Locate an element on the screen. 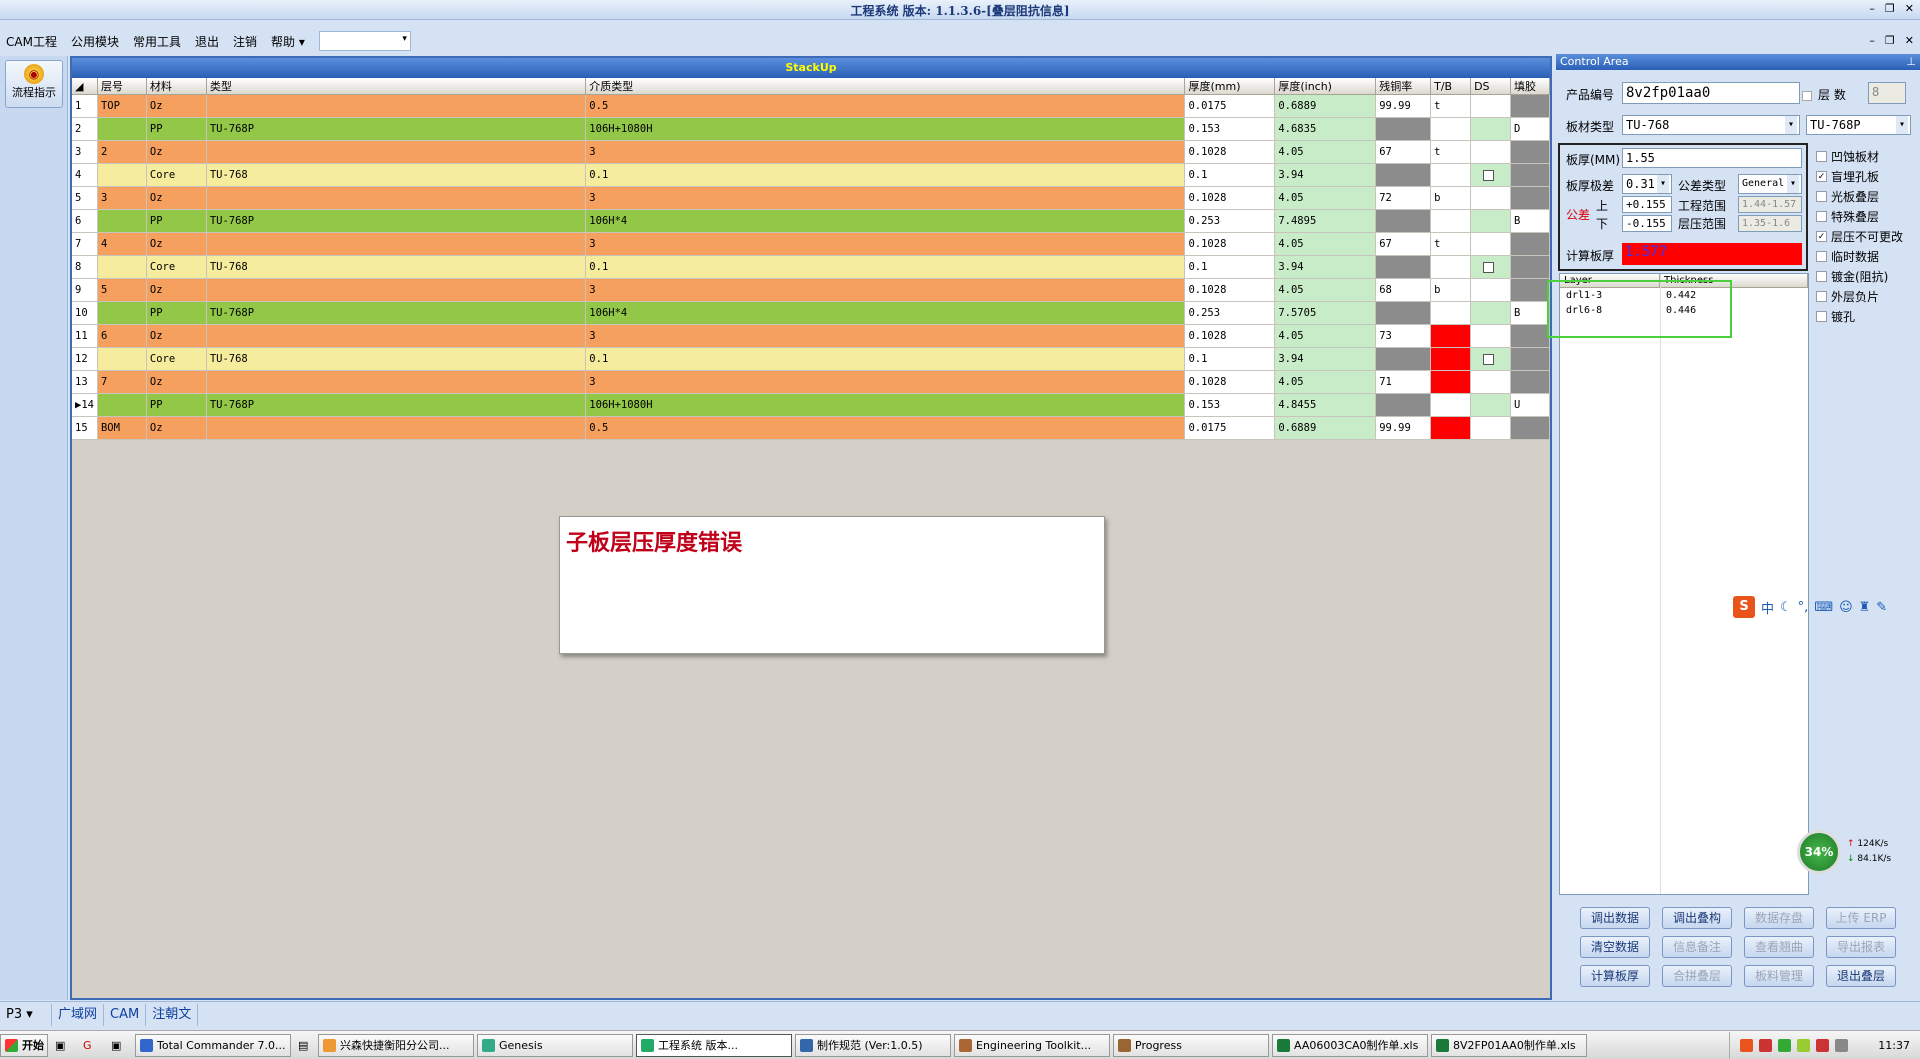 The height and width of the screenshot is (1059, 1920). task-spec: 制作规范 (Ver:1.0.5) is located at coordinates (873, 1045).